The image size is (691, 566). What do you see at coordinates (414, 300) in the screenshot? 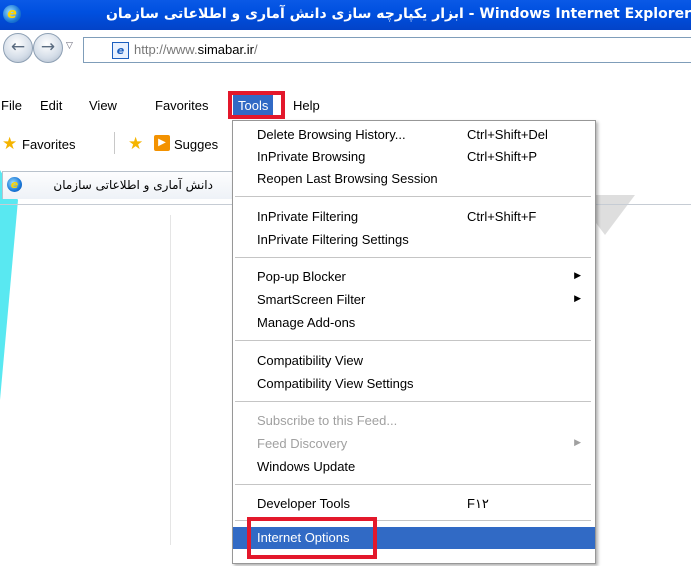
I see `menu-item-smartscreen-filter: SmartScreen Filter ▶` at bounding box center [414, 300].